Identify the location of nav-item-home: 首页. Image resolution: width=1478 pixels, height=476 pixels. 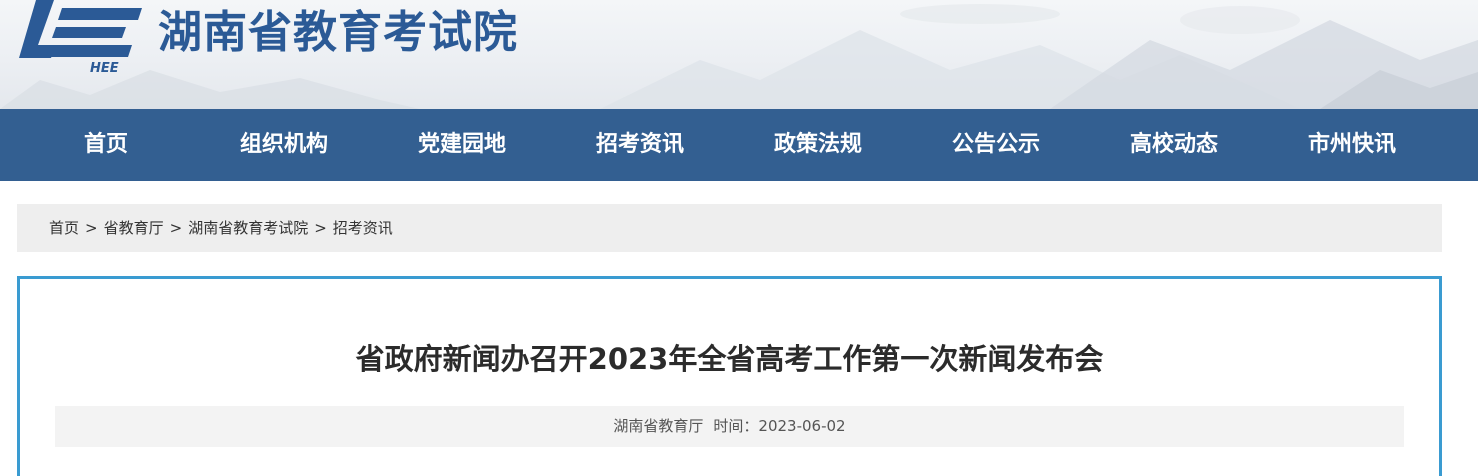
(106, 145).